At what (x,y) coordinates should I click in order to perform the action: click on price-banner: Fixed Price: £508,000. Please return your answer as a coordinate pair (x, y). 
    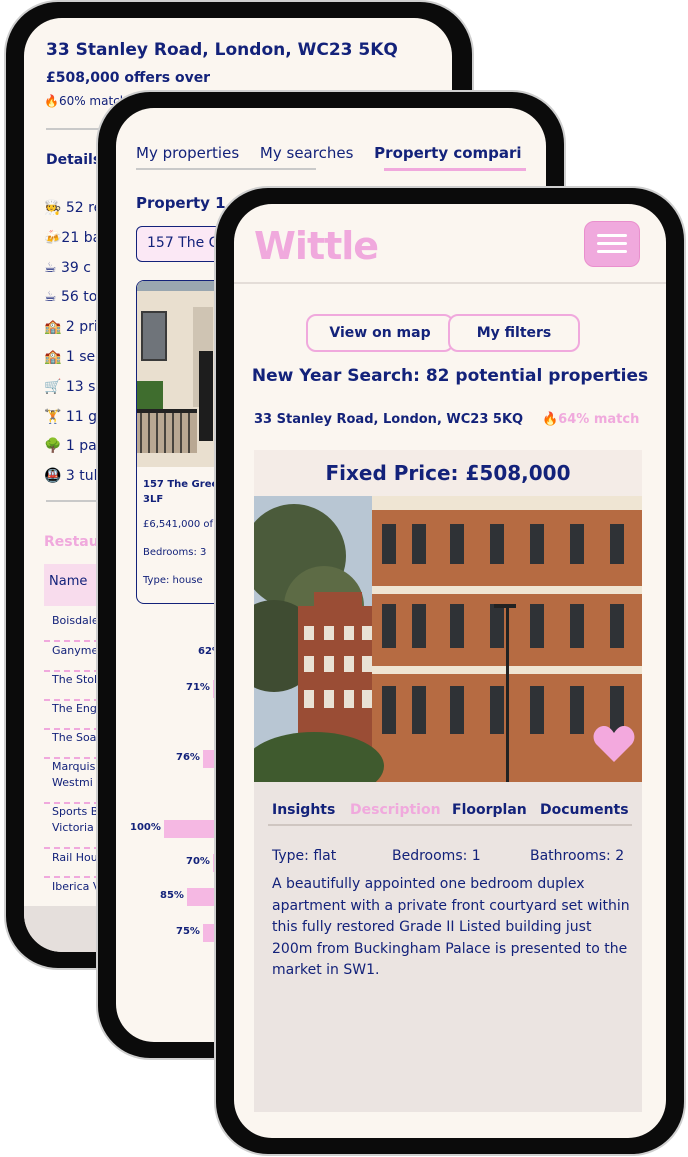
    Looking at the image, I should click on (448, 473).